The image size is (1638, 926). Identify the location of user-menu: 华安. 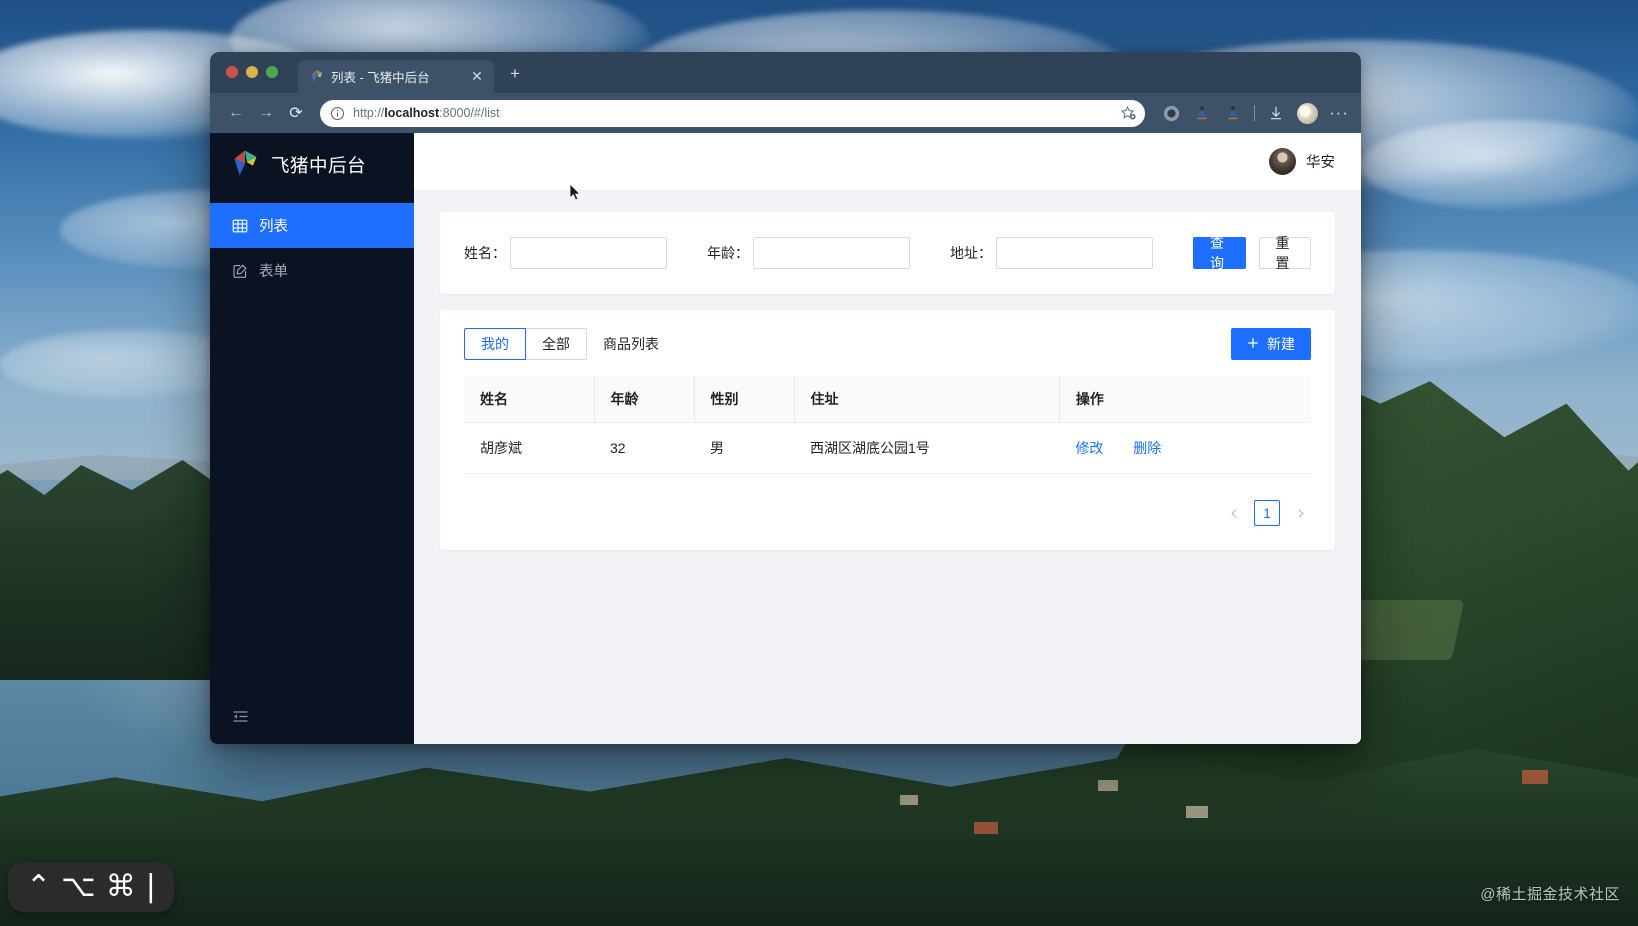
(1302, 161).